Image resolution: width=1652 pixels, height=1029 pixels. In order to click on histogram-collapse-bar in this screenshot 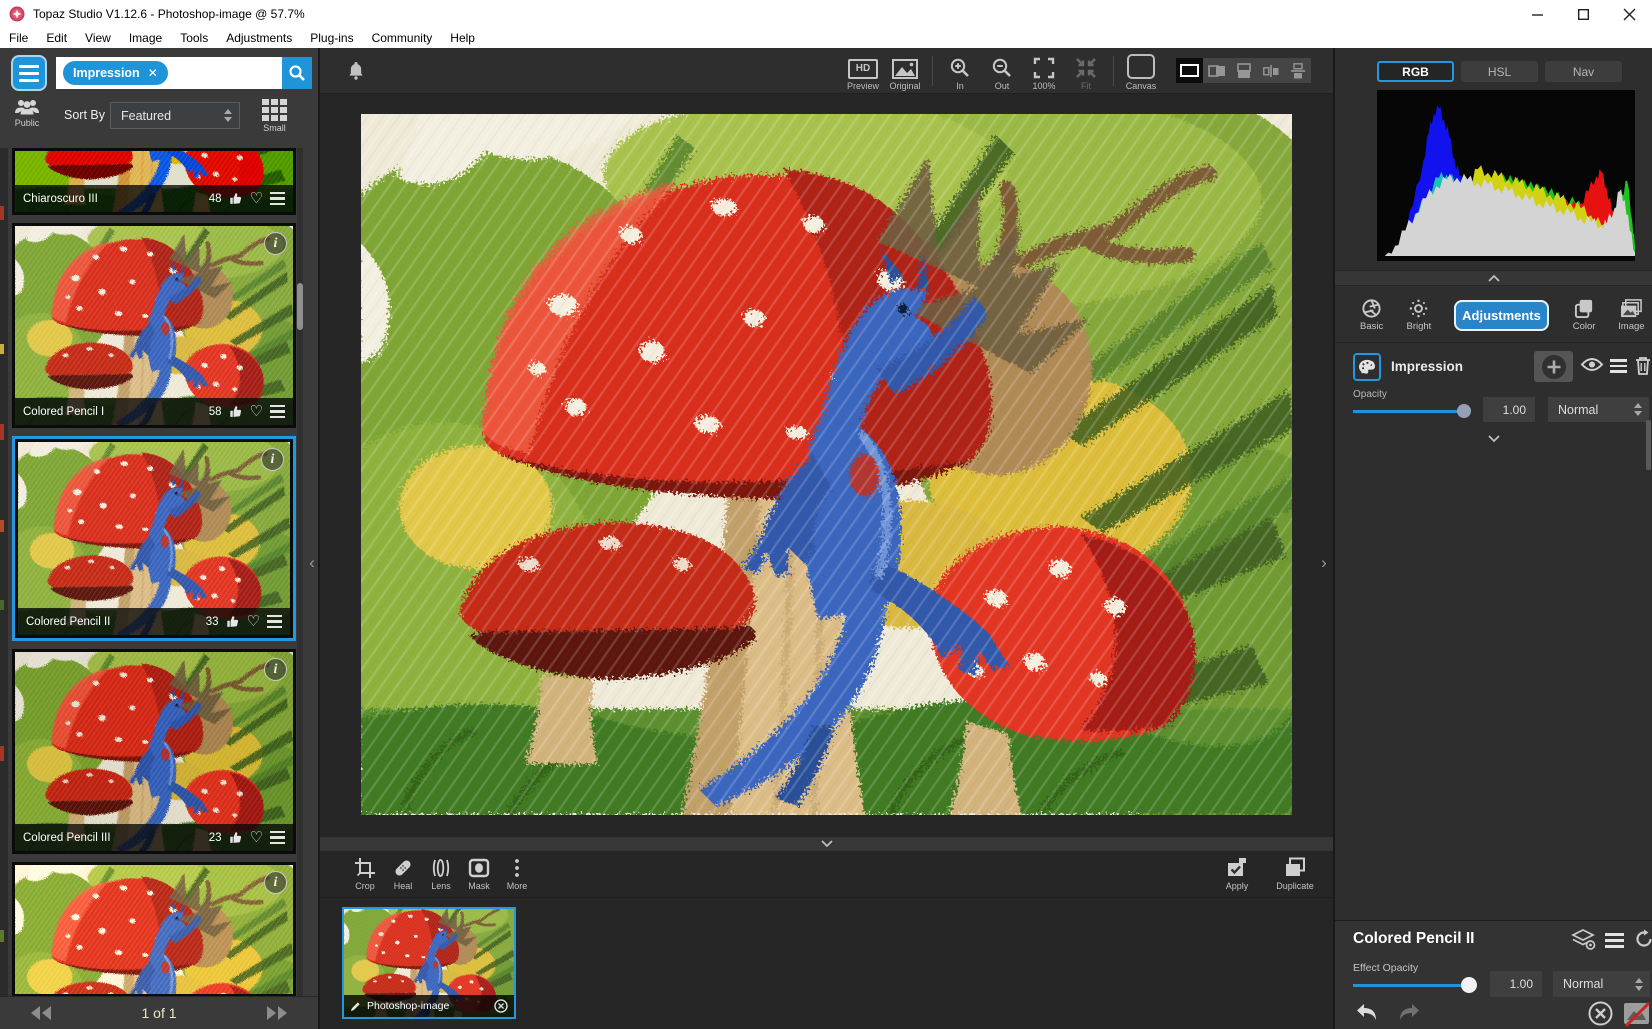, I will do `click(1493, 278)`.